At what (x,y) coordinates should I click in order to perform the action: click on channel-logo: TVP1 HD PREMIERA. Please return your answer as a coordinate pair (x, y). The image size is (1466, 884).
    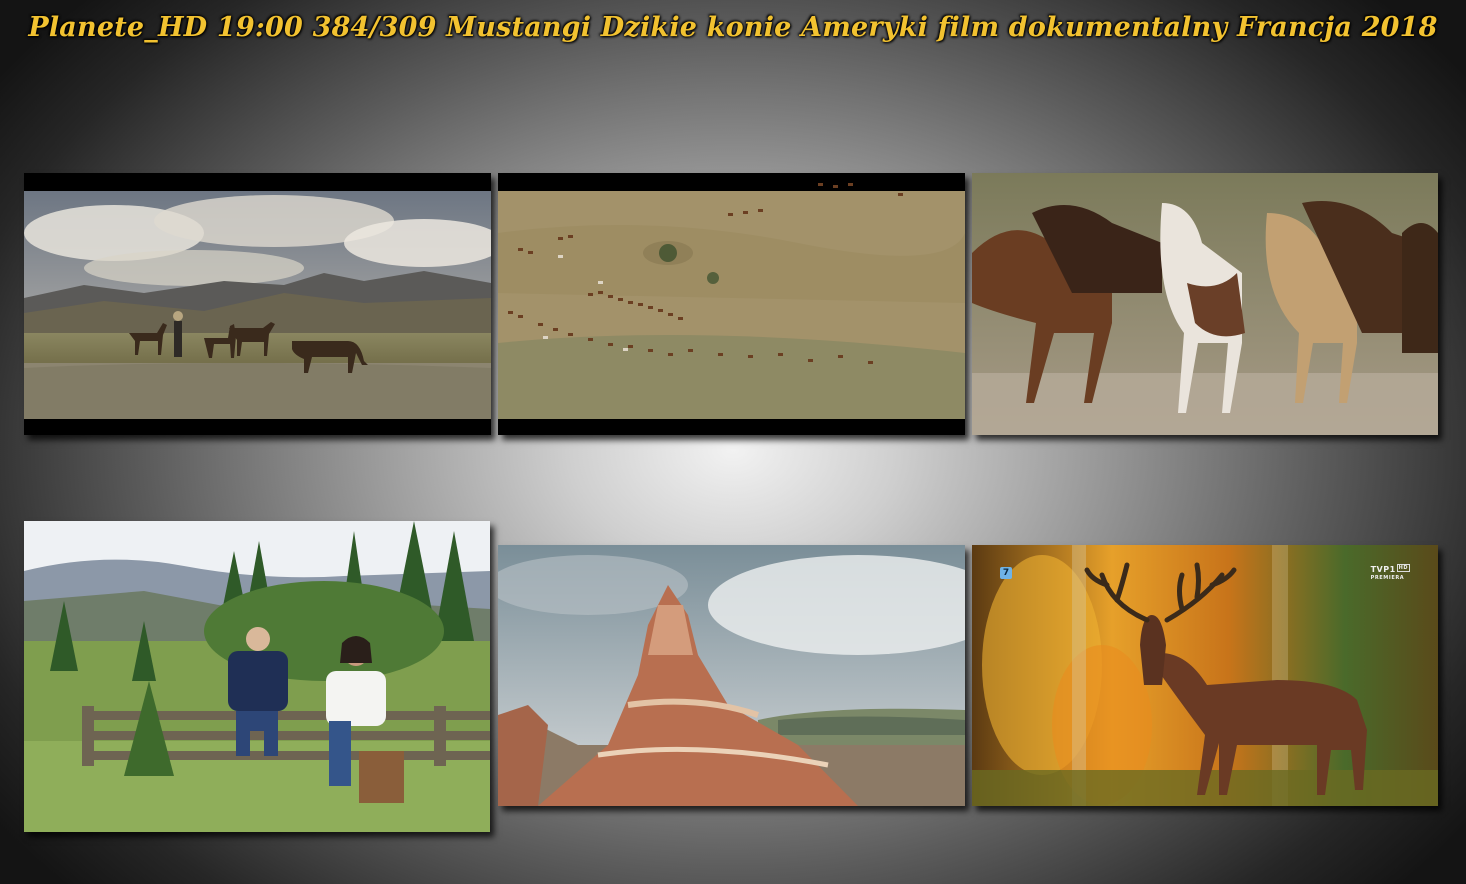
    Looking at the image, I should click on (1390, 572).